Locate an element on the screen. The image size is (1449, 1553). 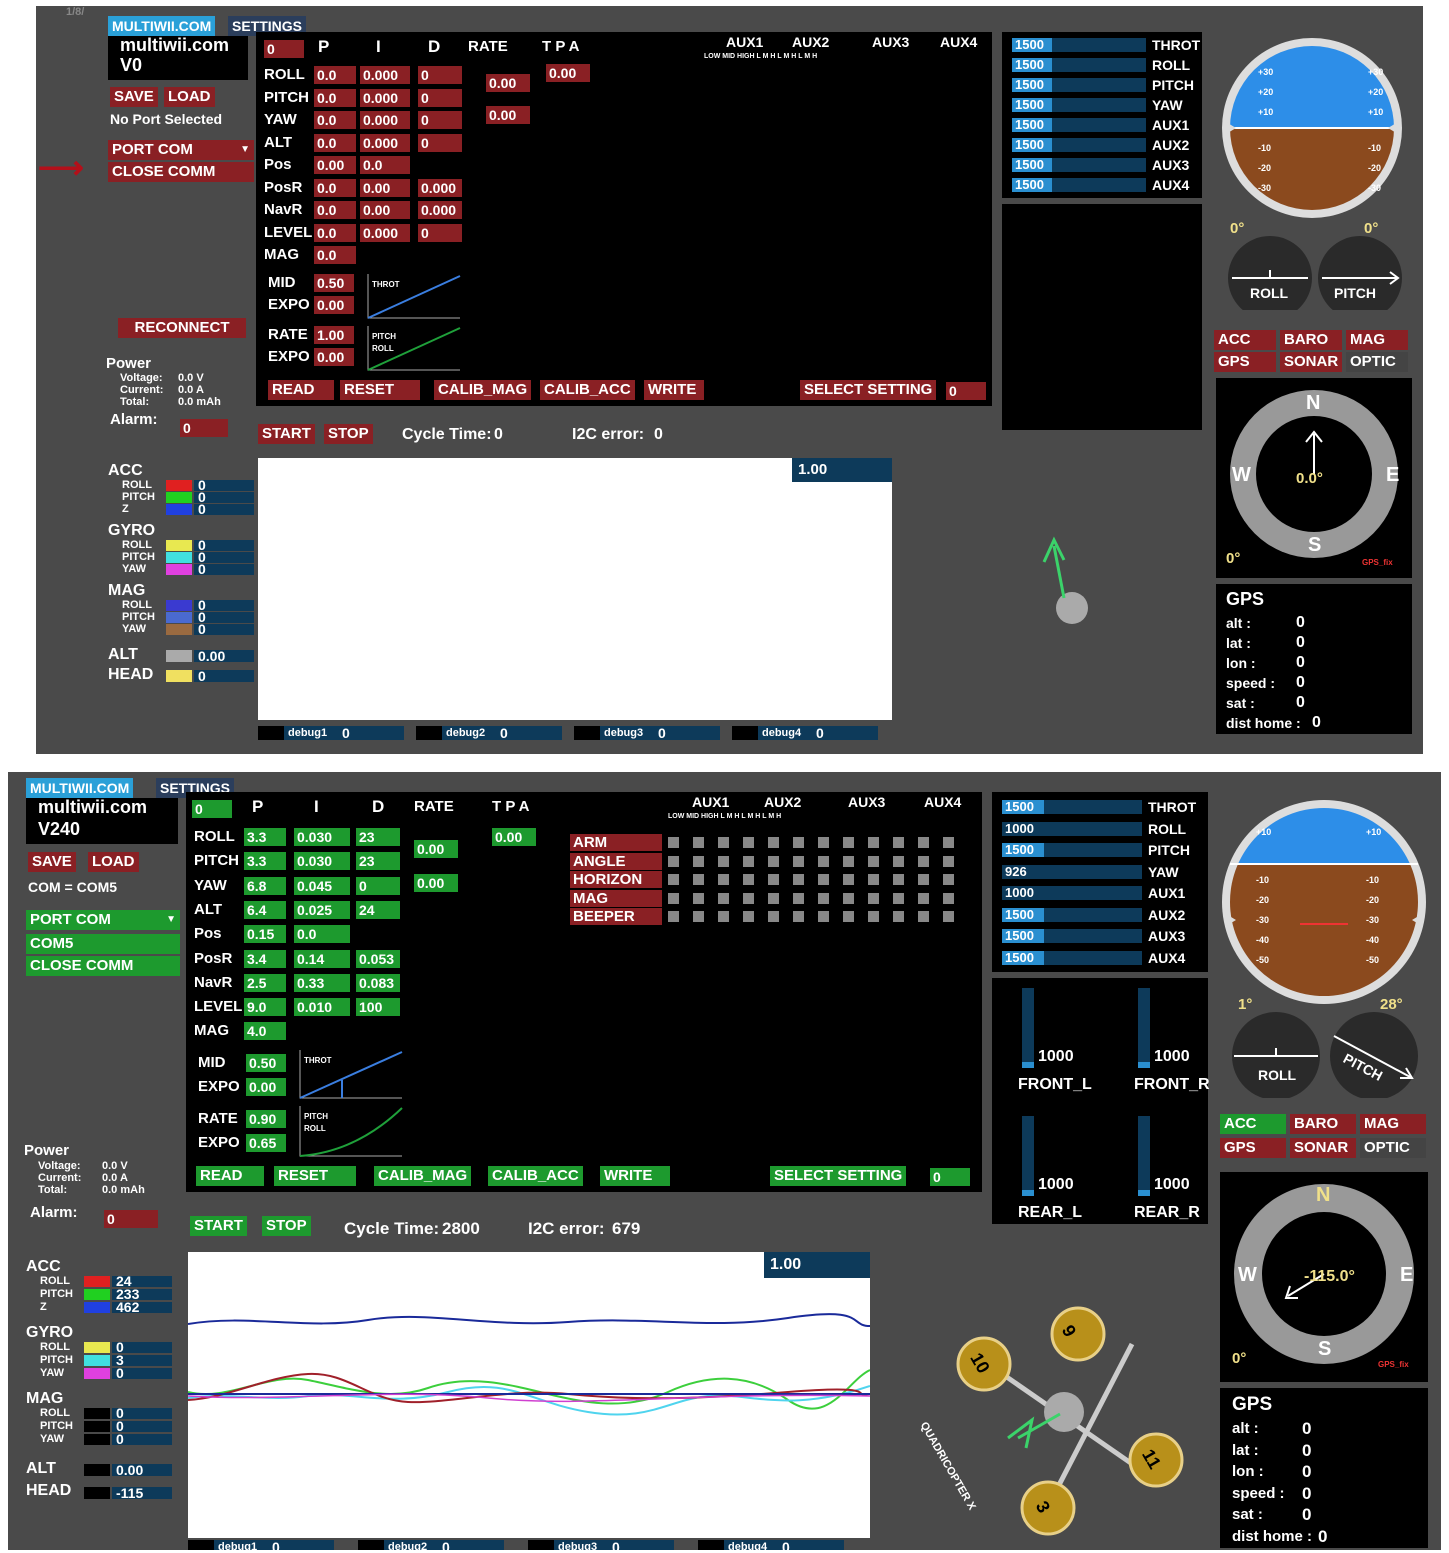
pid-p-input: 0.00 is located at coordinates (335, 165).